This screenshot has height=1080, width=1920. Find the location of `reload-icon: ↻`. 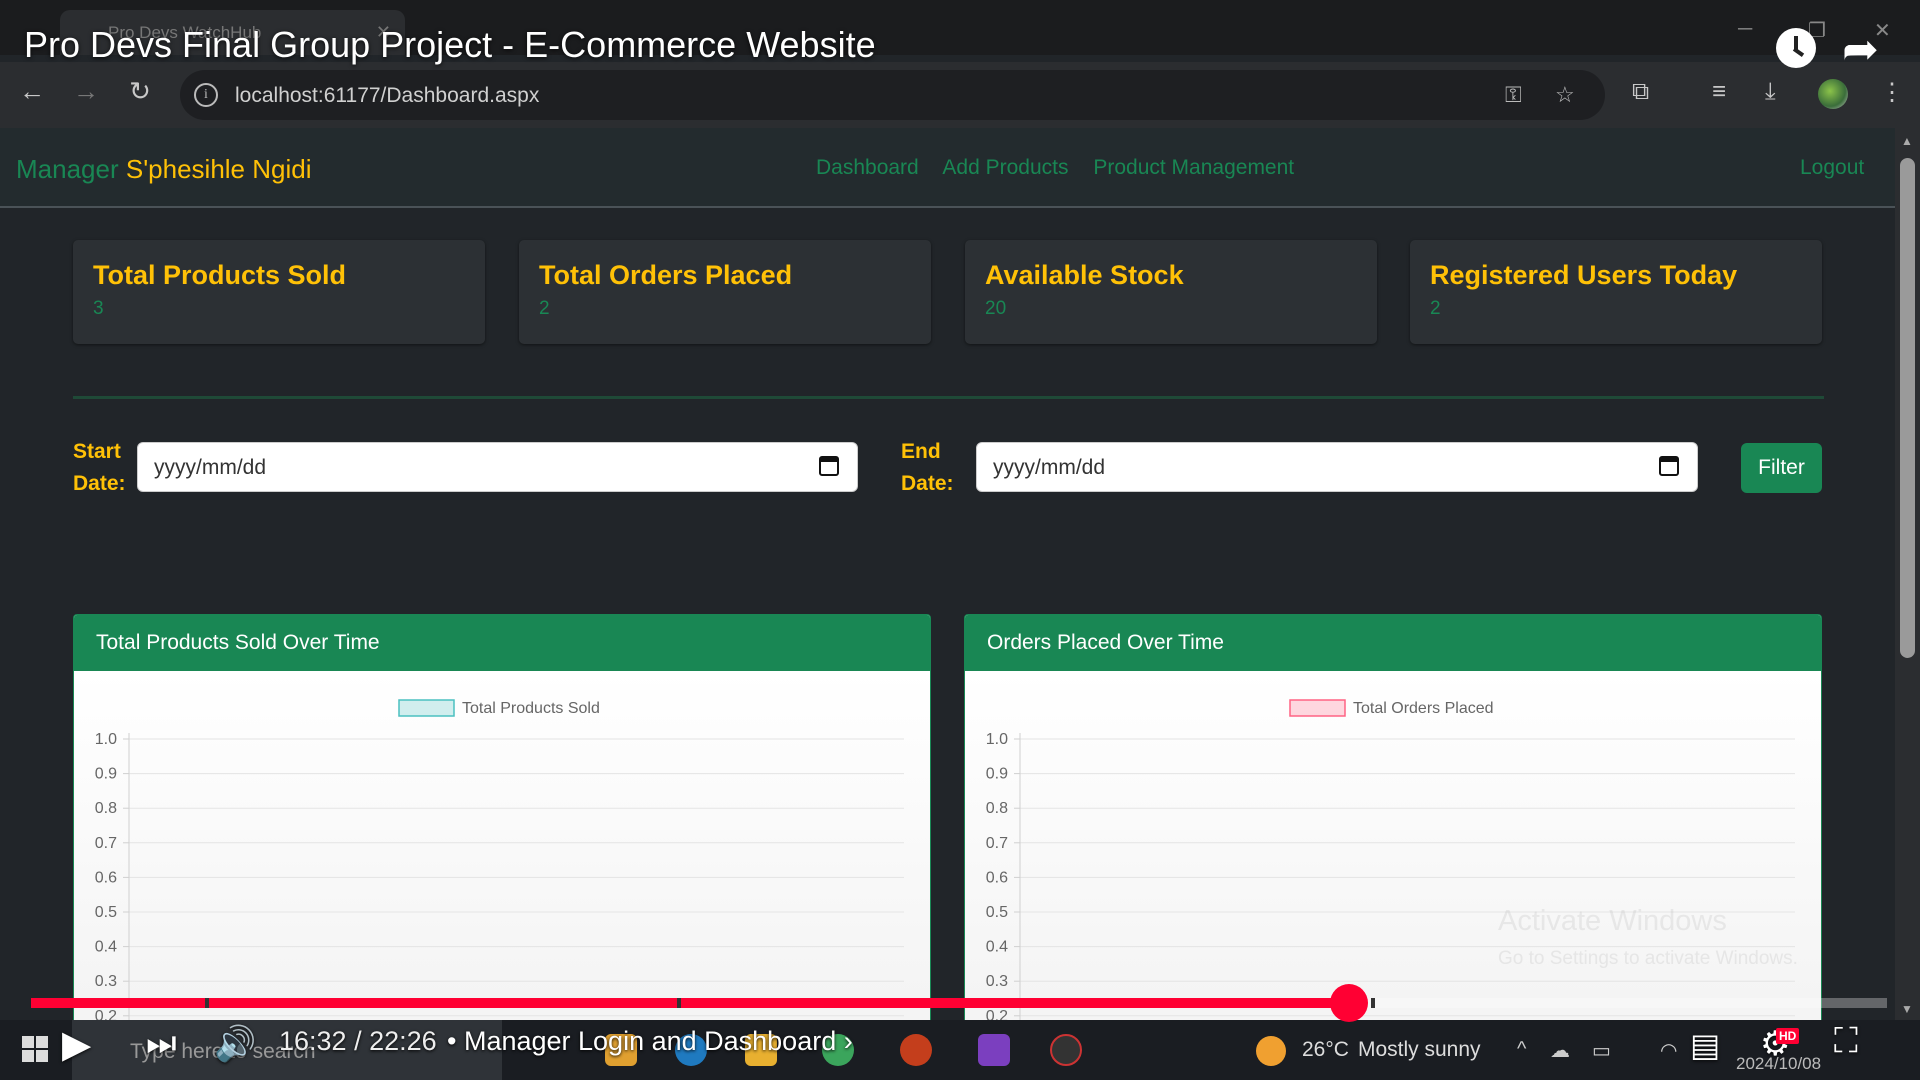

reload-icon: ↻ is located at coordinates (140, 91).